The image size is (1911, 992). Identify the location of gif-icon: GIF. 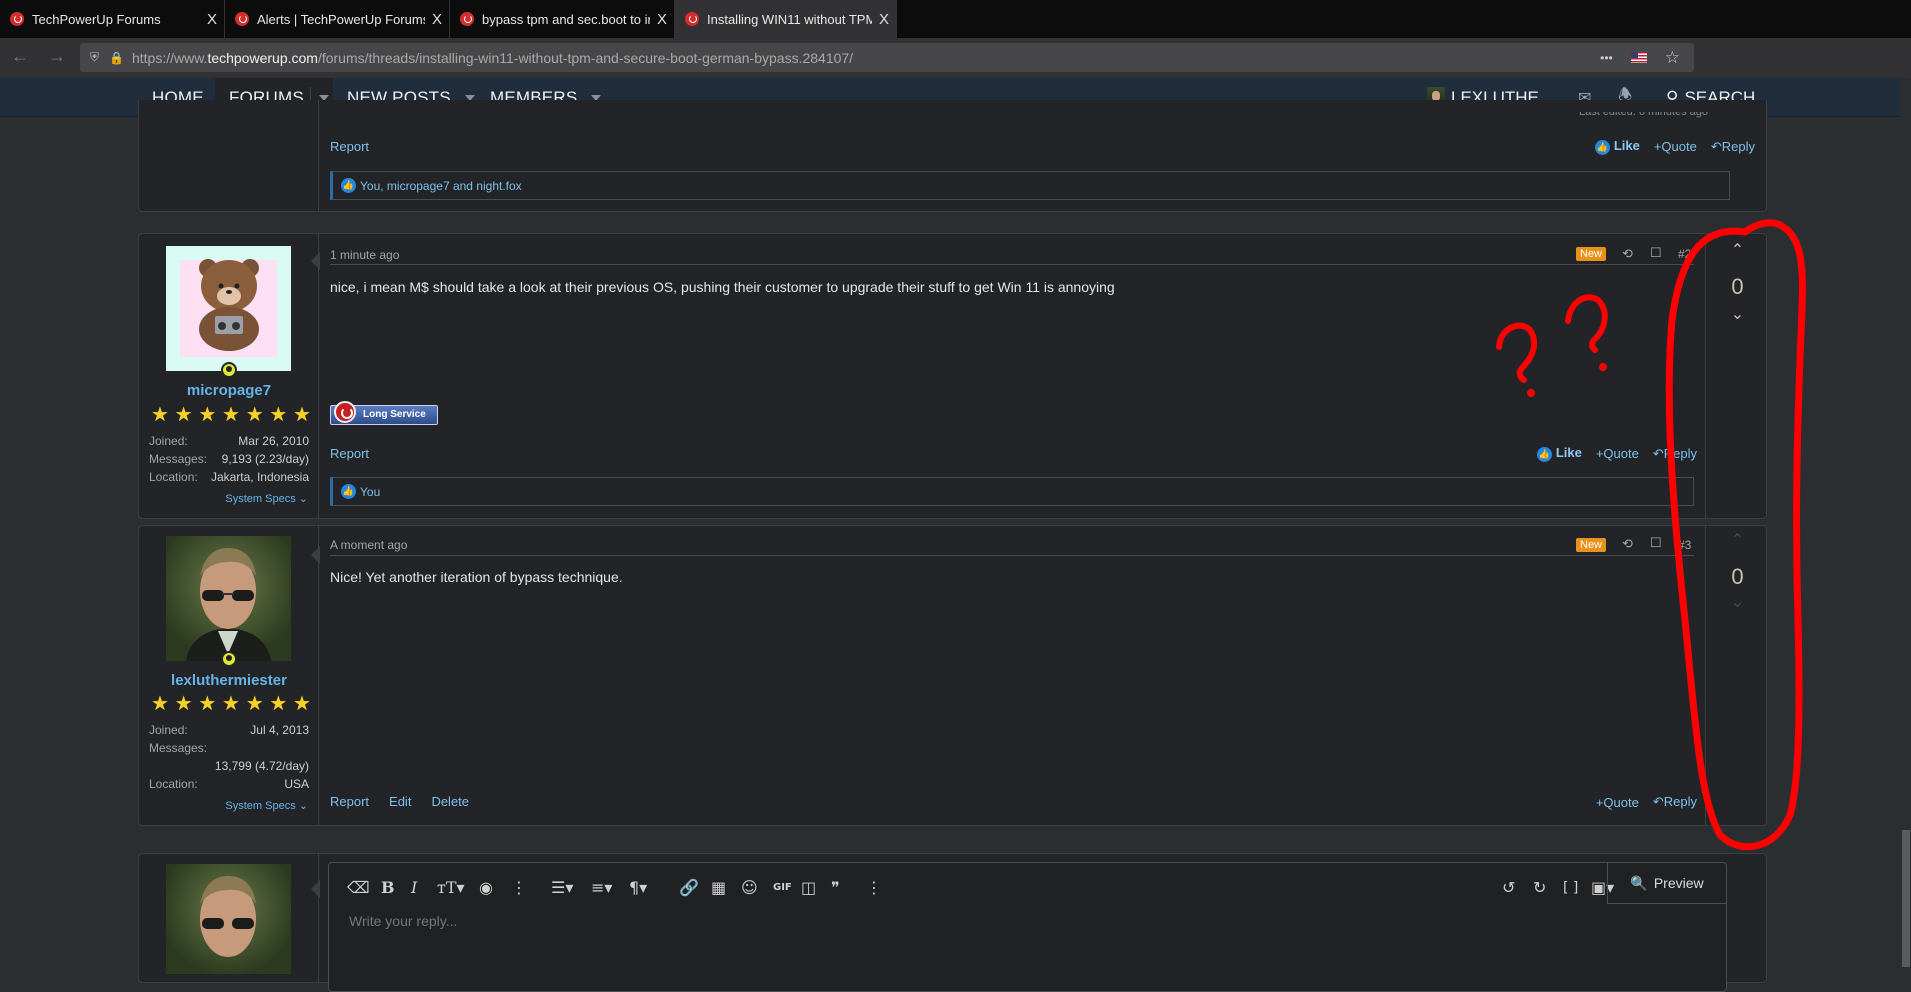
(782, 887).